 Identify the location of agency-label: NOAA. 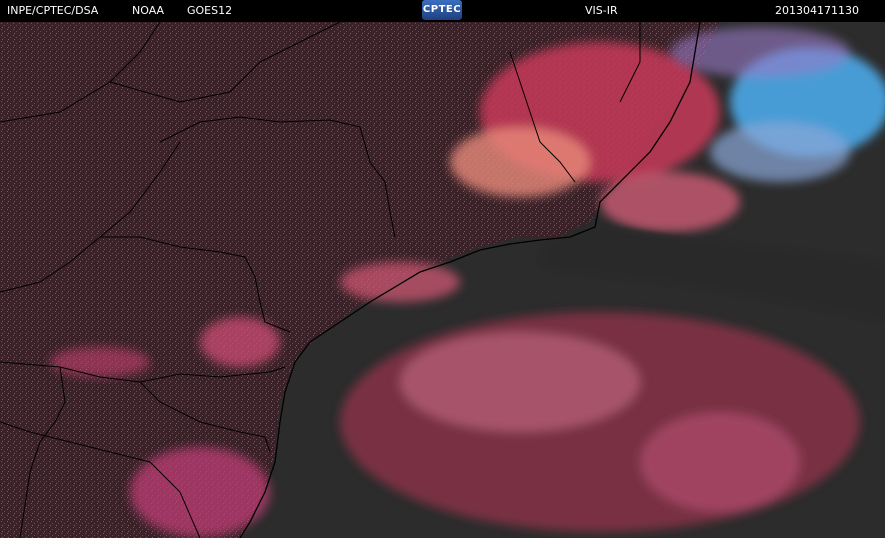
(148, 10).